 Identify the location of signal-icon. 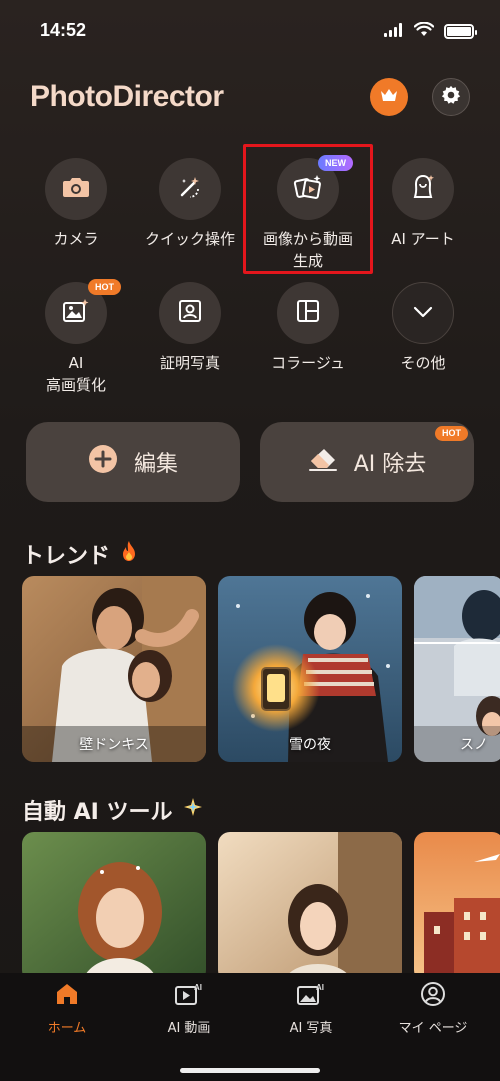
(394, 31).